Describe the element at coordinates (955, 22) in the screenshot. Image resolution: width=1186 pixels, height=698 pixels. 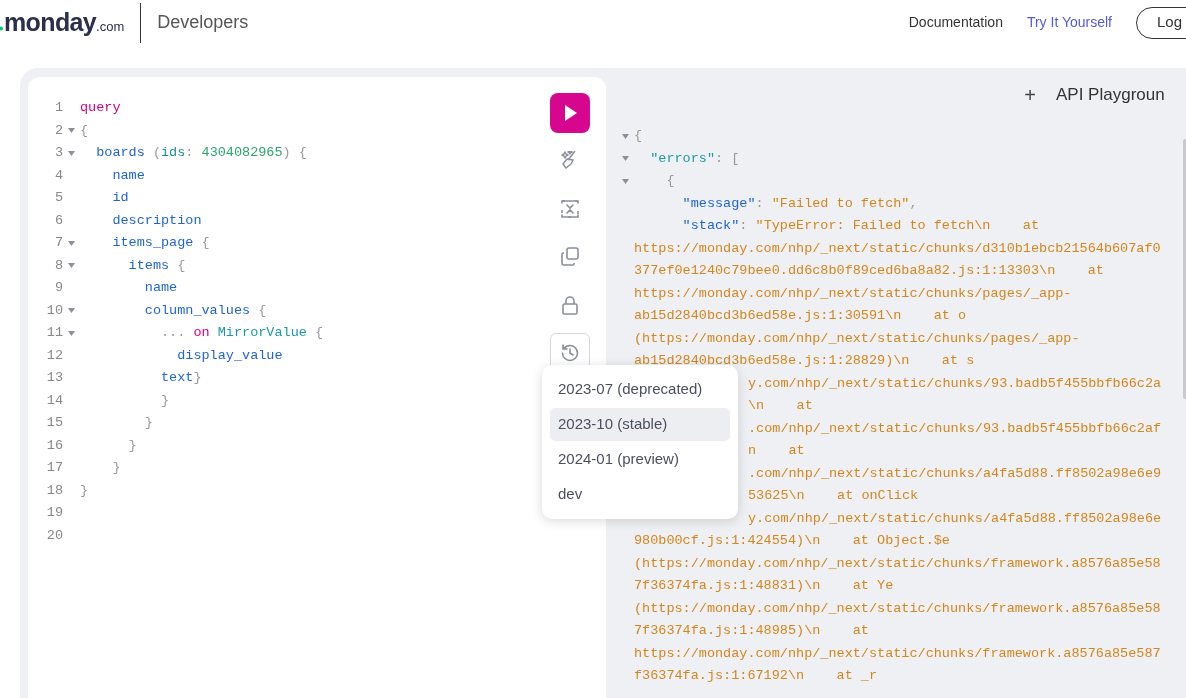
I see `nav-link: Documentation` at that location.